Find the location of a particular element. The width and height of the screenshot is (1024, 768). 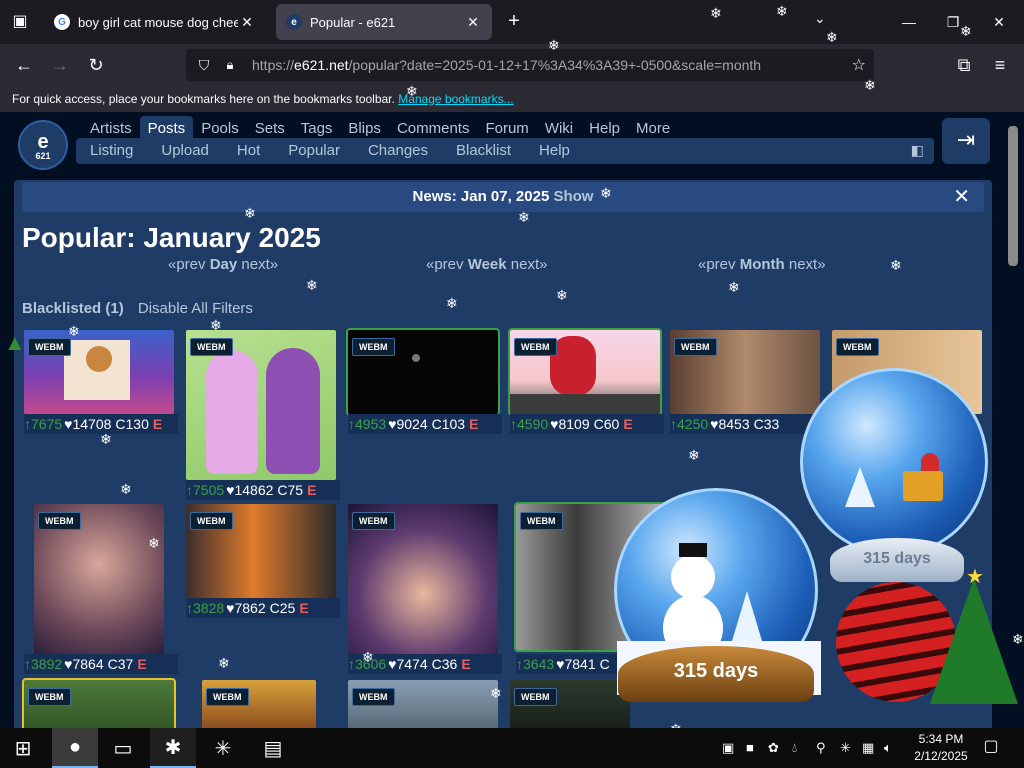

blacklisted-count: Blacklisted (1) is located at coordinates (73, 308).